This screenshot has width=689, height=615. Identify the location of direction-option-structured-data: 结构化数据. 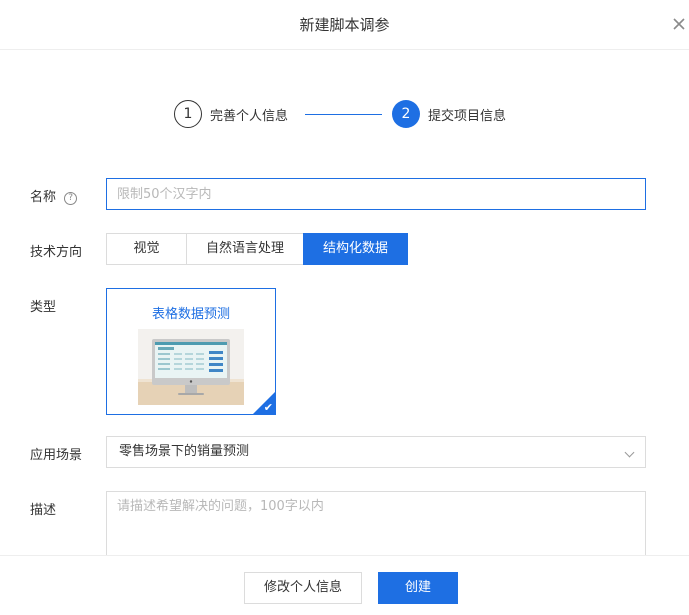
(355, 249).